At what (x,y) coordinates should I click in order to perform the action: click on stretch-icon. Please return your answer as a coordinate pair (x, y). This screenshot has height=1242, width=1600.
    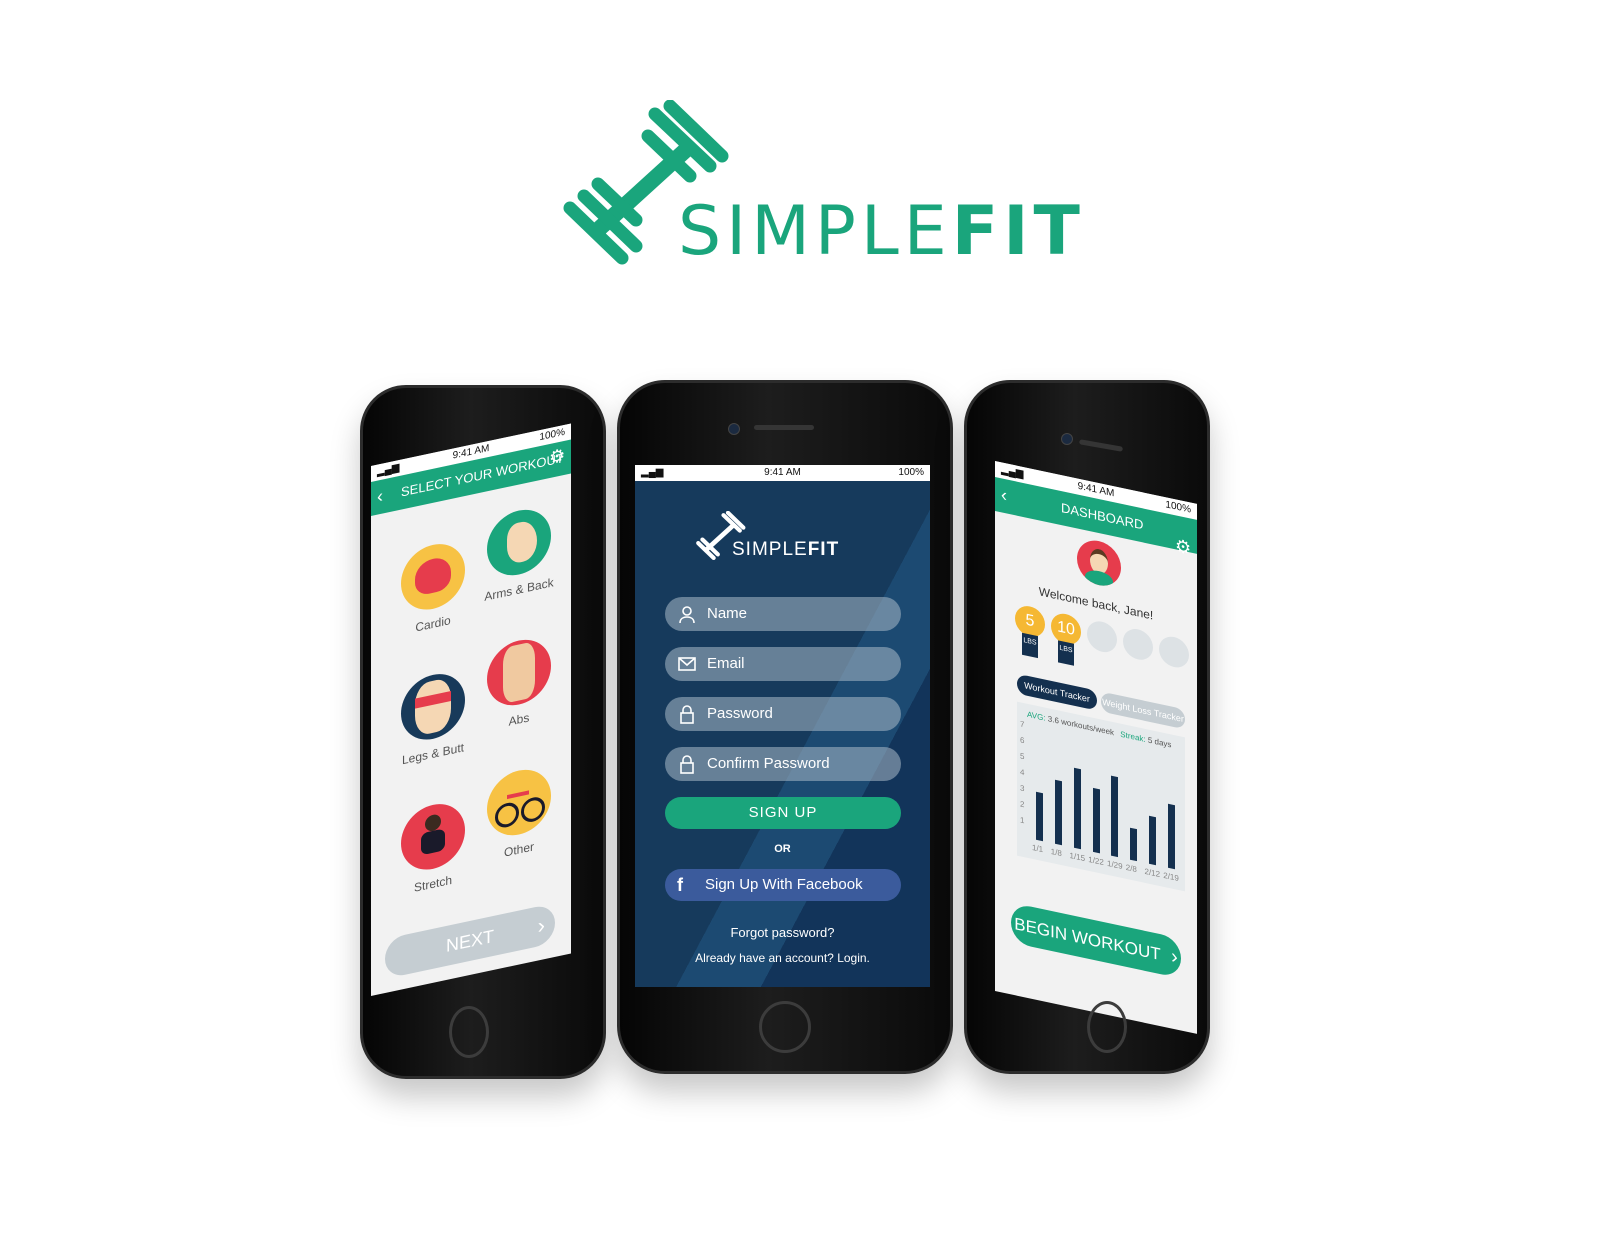
    Looking at the image, I should click on (433, 837).